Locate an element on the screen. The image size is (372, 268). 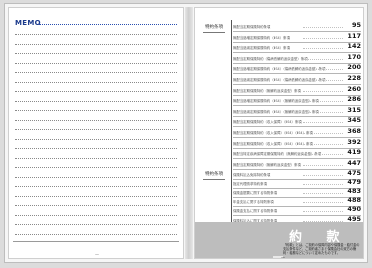
section-label-1: 特約条項 is located at coordinates (214, 27).